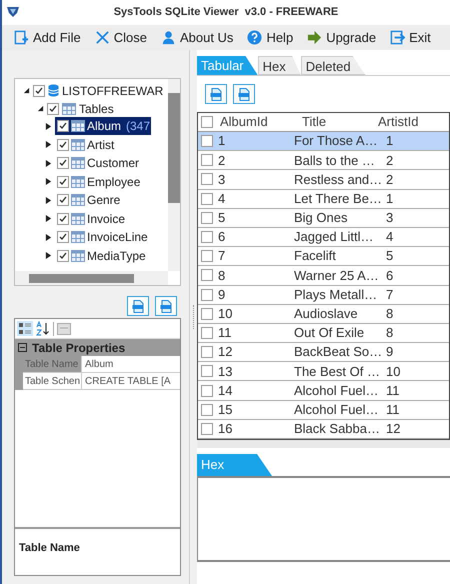  I want to click on table-row: 15 Alcohol Fuel… 11, so click(323, 410).